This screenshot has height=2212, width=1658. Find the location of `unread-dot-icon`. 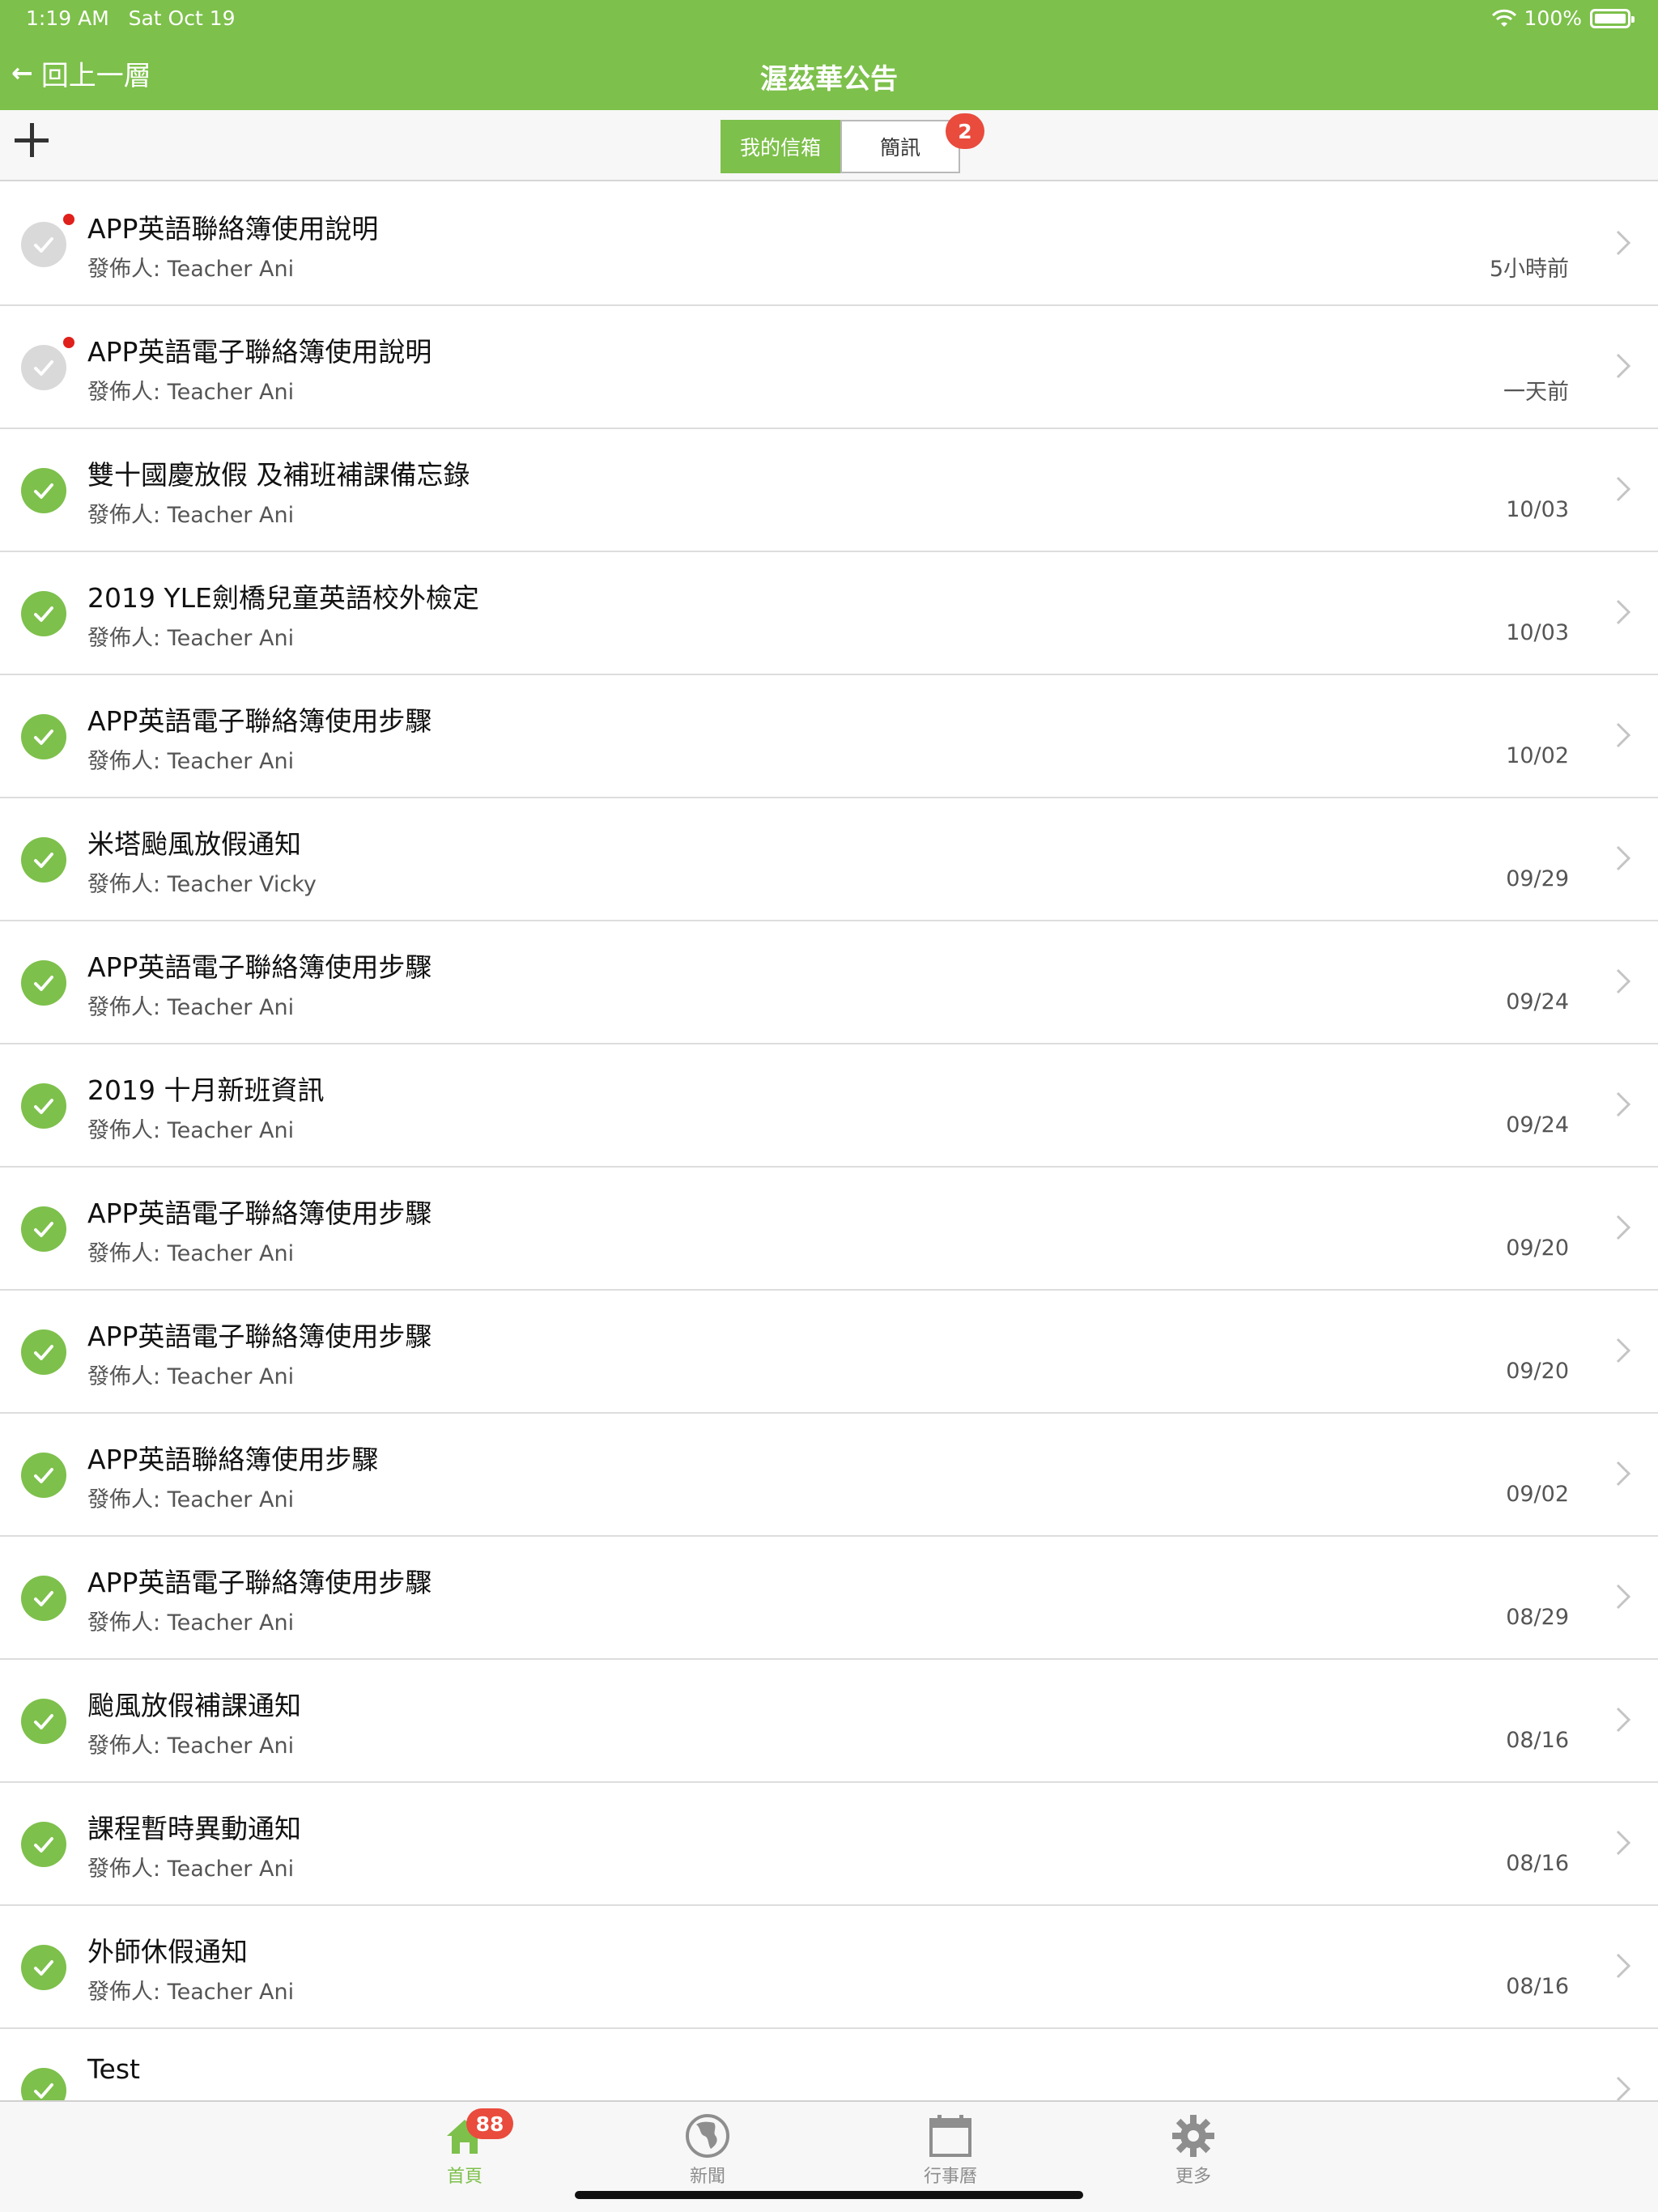

unread-dot-icon is located at coordinates (68, 343).